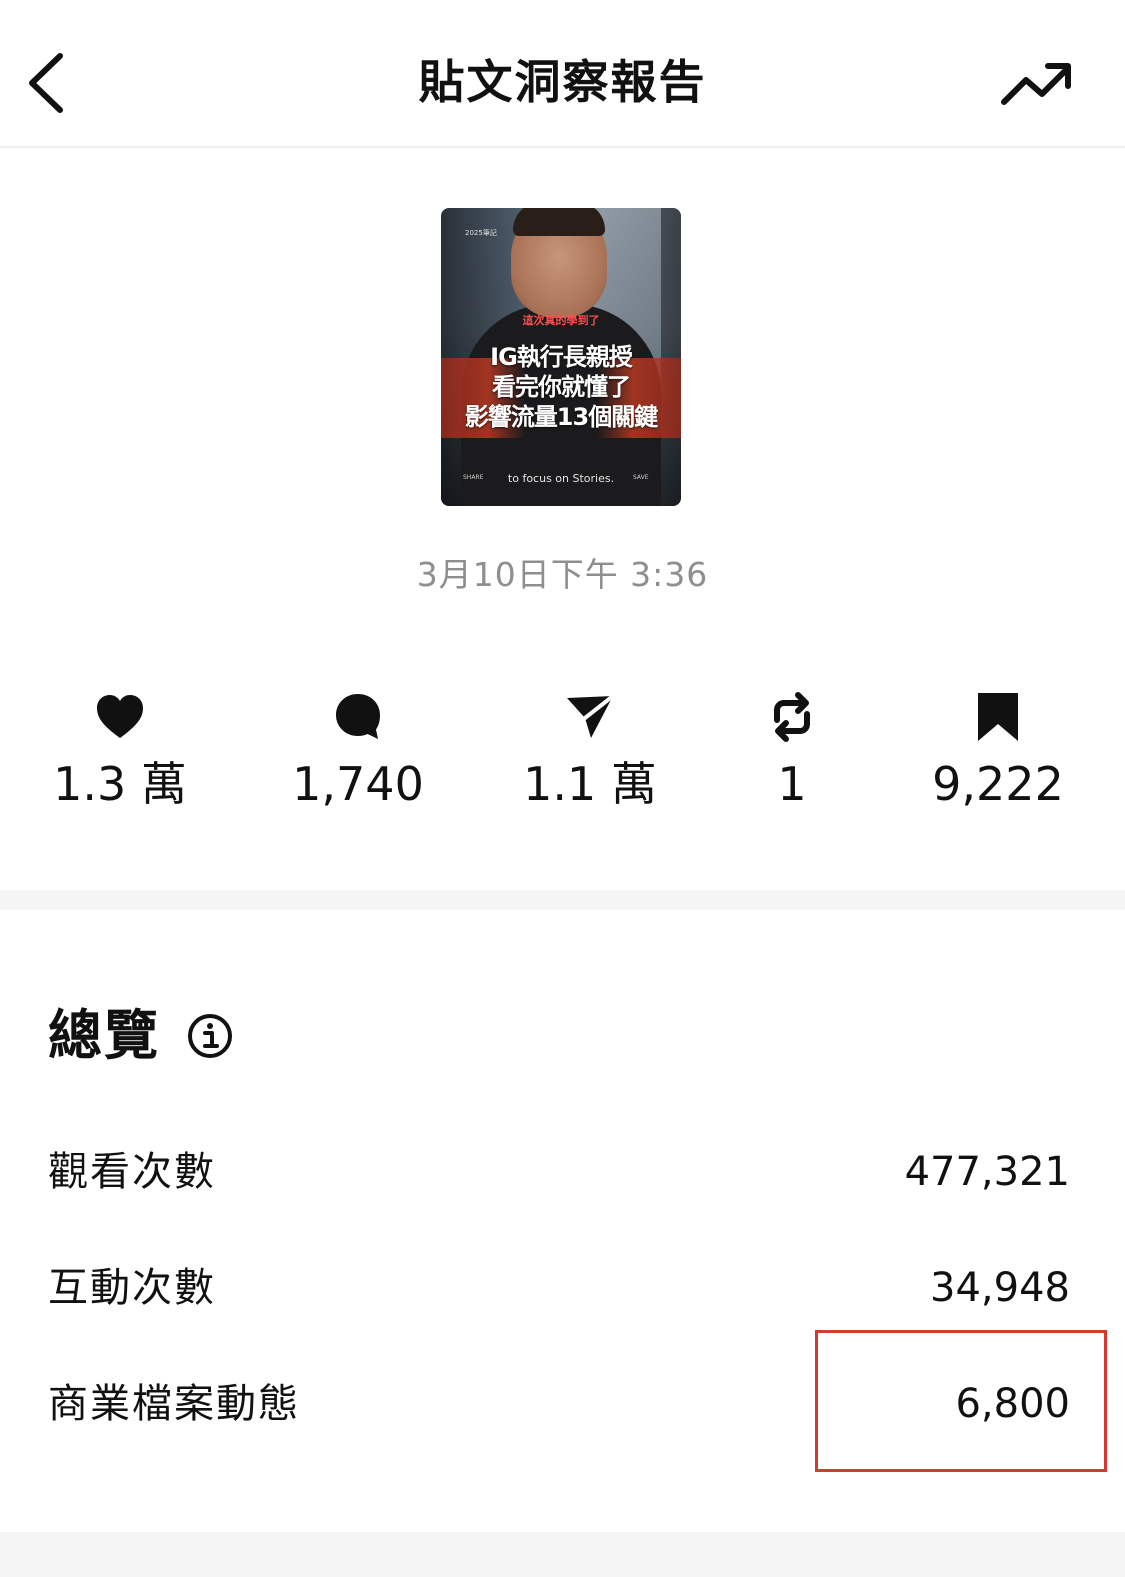  I want to click on overview-info-button, so click(210, 1036).